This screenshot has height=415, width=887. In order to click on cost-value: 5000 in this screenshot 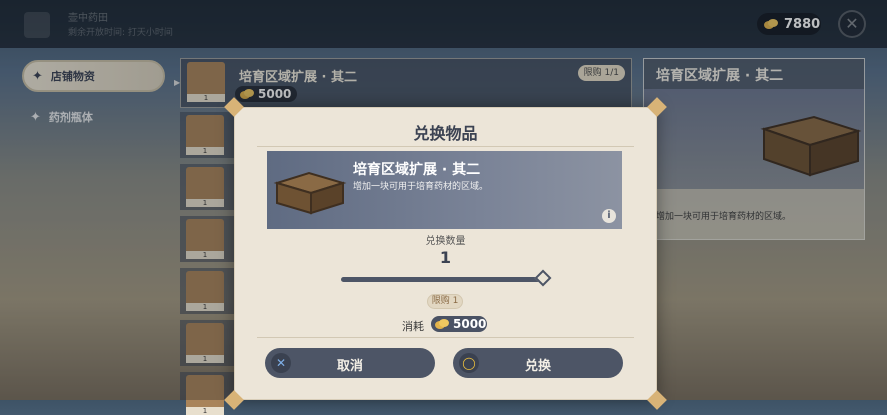, I will do `click(470, 324)`.